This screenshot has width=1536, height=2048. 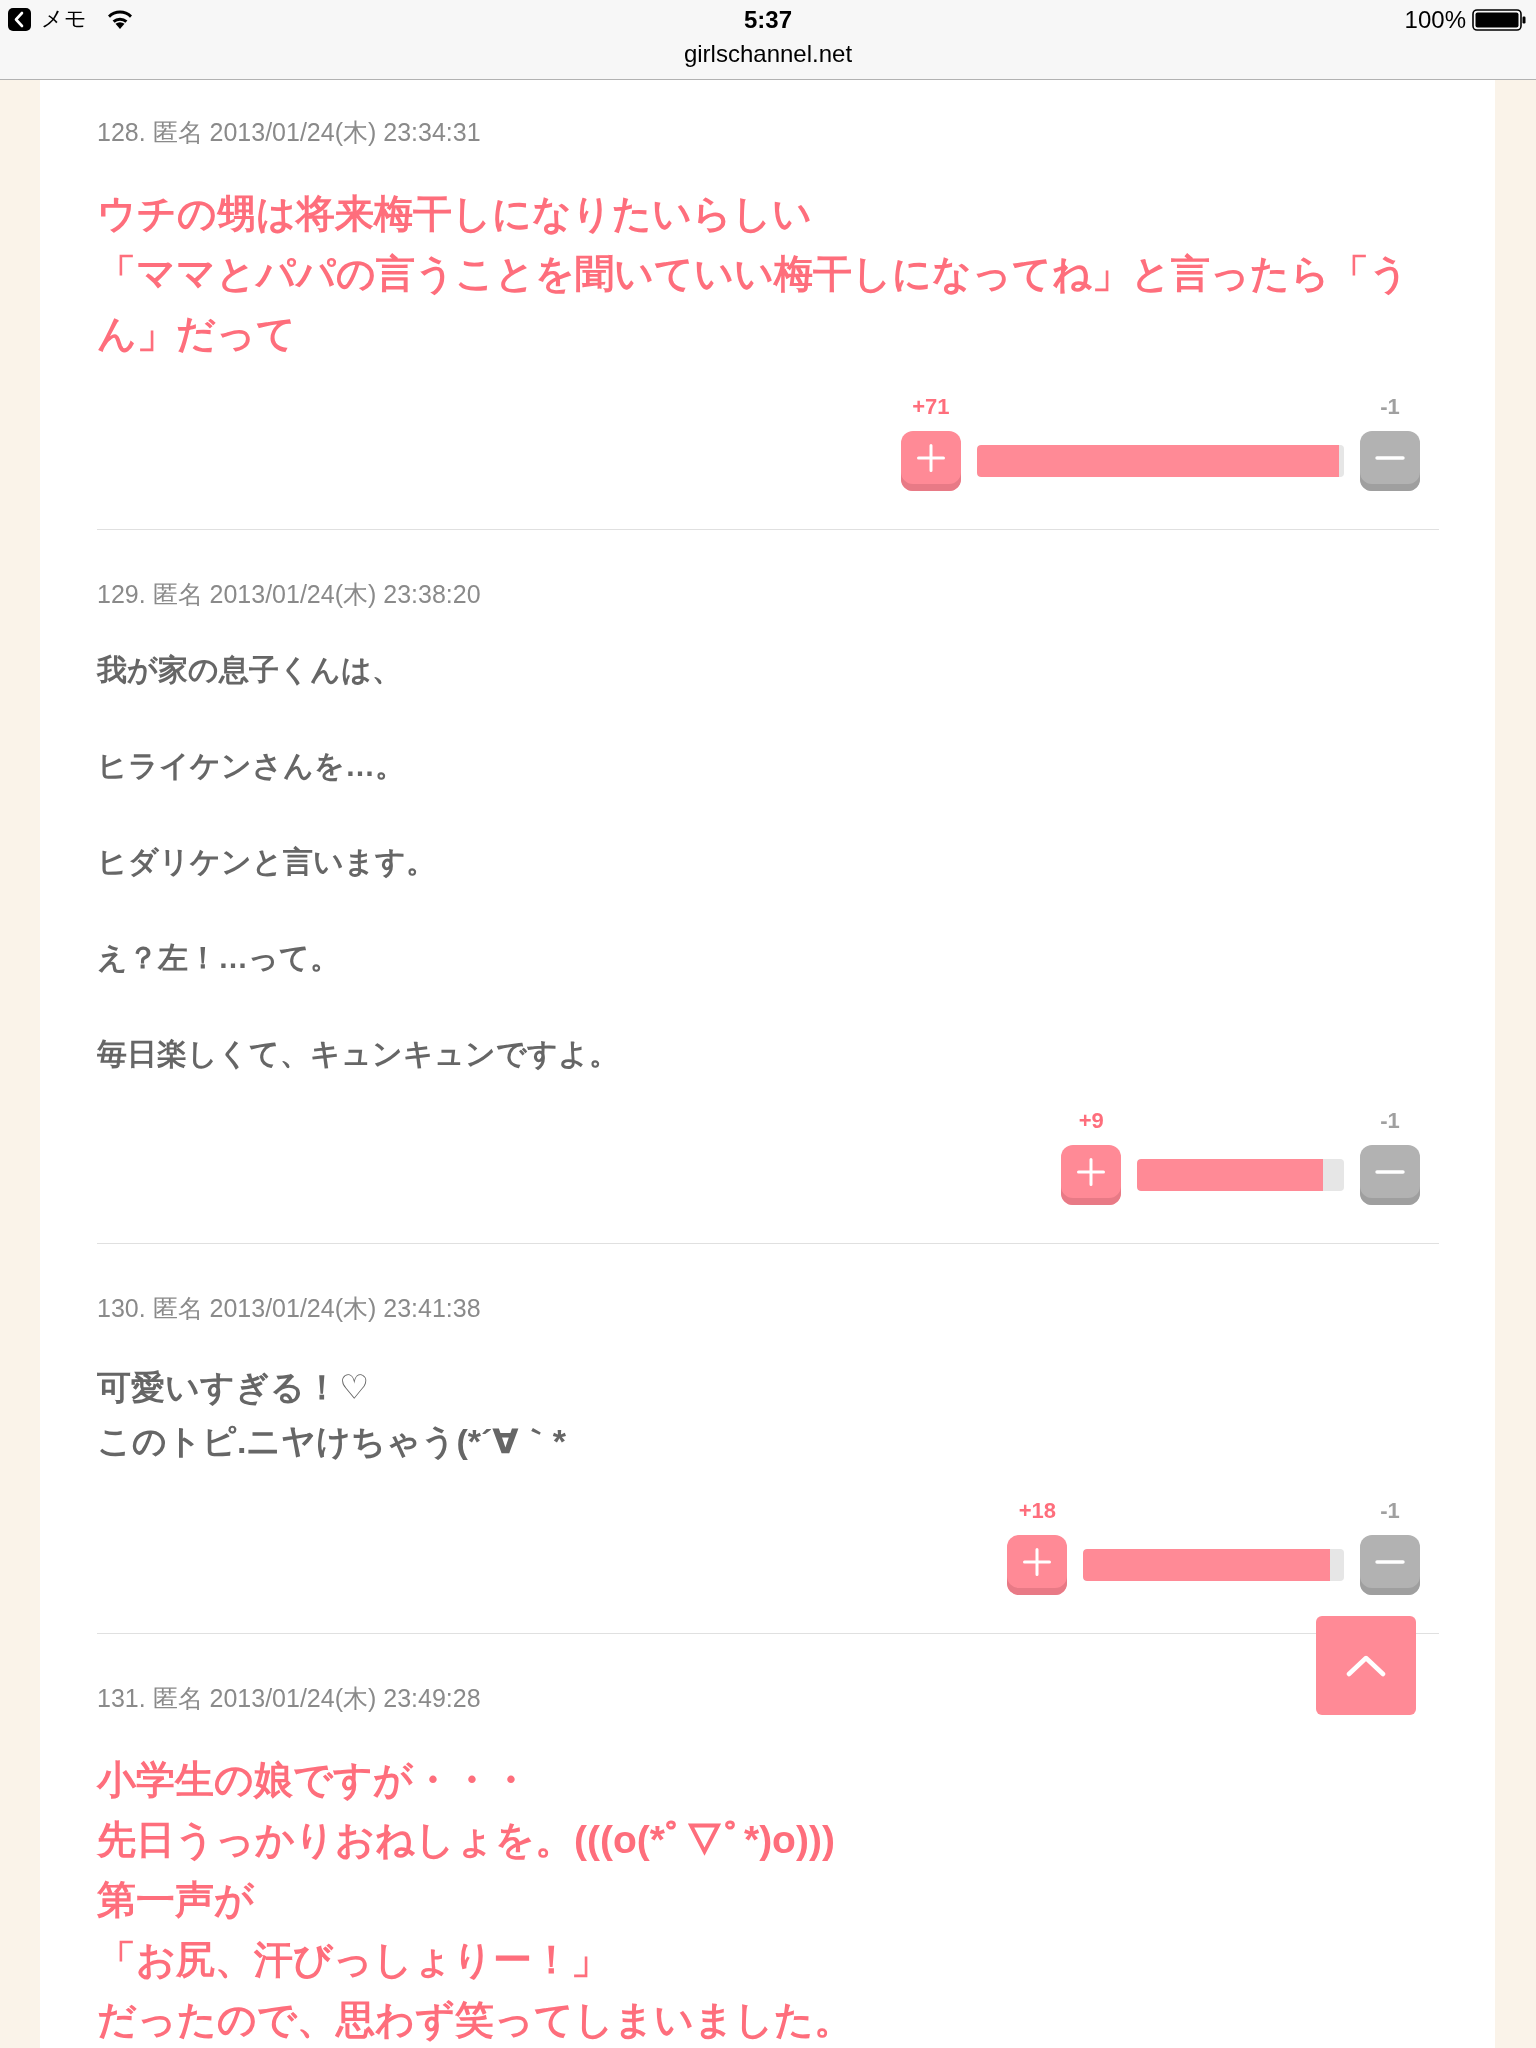 I want to click on clock-time: 5:37, so click(x=767, y=20).